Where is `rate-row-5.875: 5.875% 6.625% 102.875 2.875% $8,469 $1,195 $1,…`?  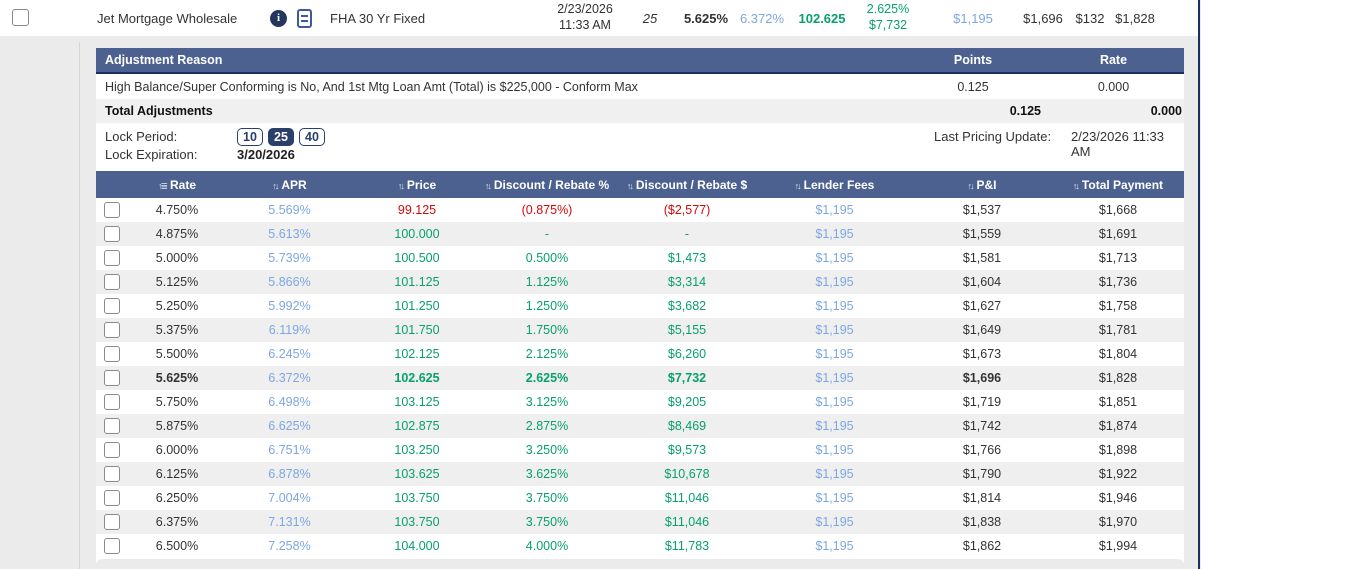
rate-row-5.875: 5.875% 6.625% 102.875 2.875% $8,469 $1,195 $1,… is located at coordinates (640, 426).